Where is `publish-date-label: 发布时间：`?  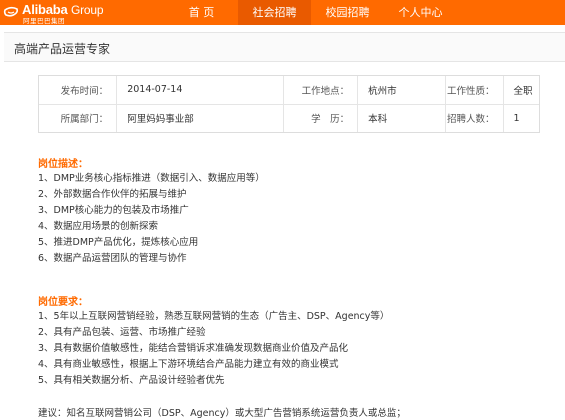 publish-date-label: 发布时间： is located at coordinates (78, 90).